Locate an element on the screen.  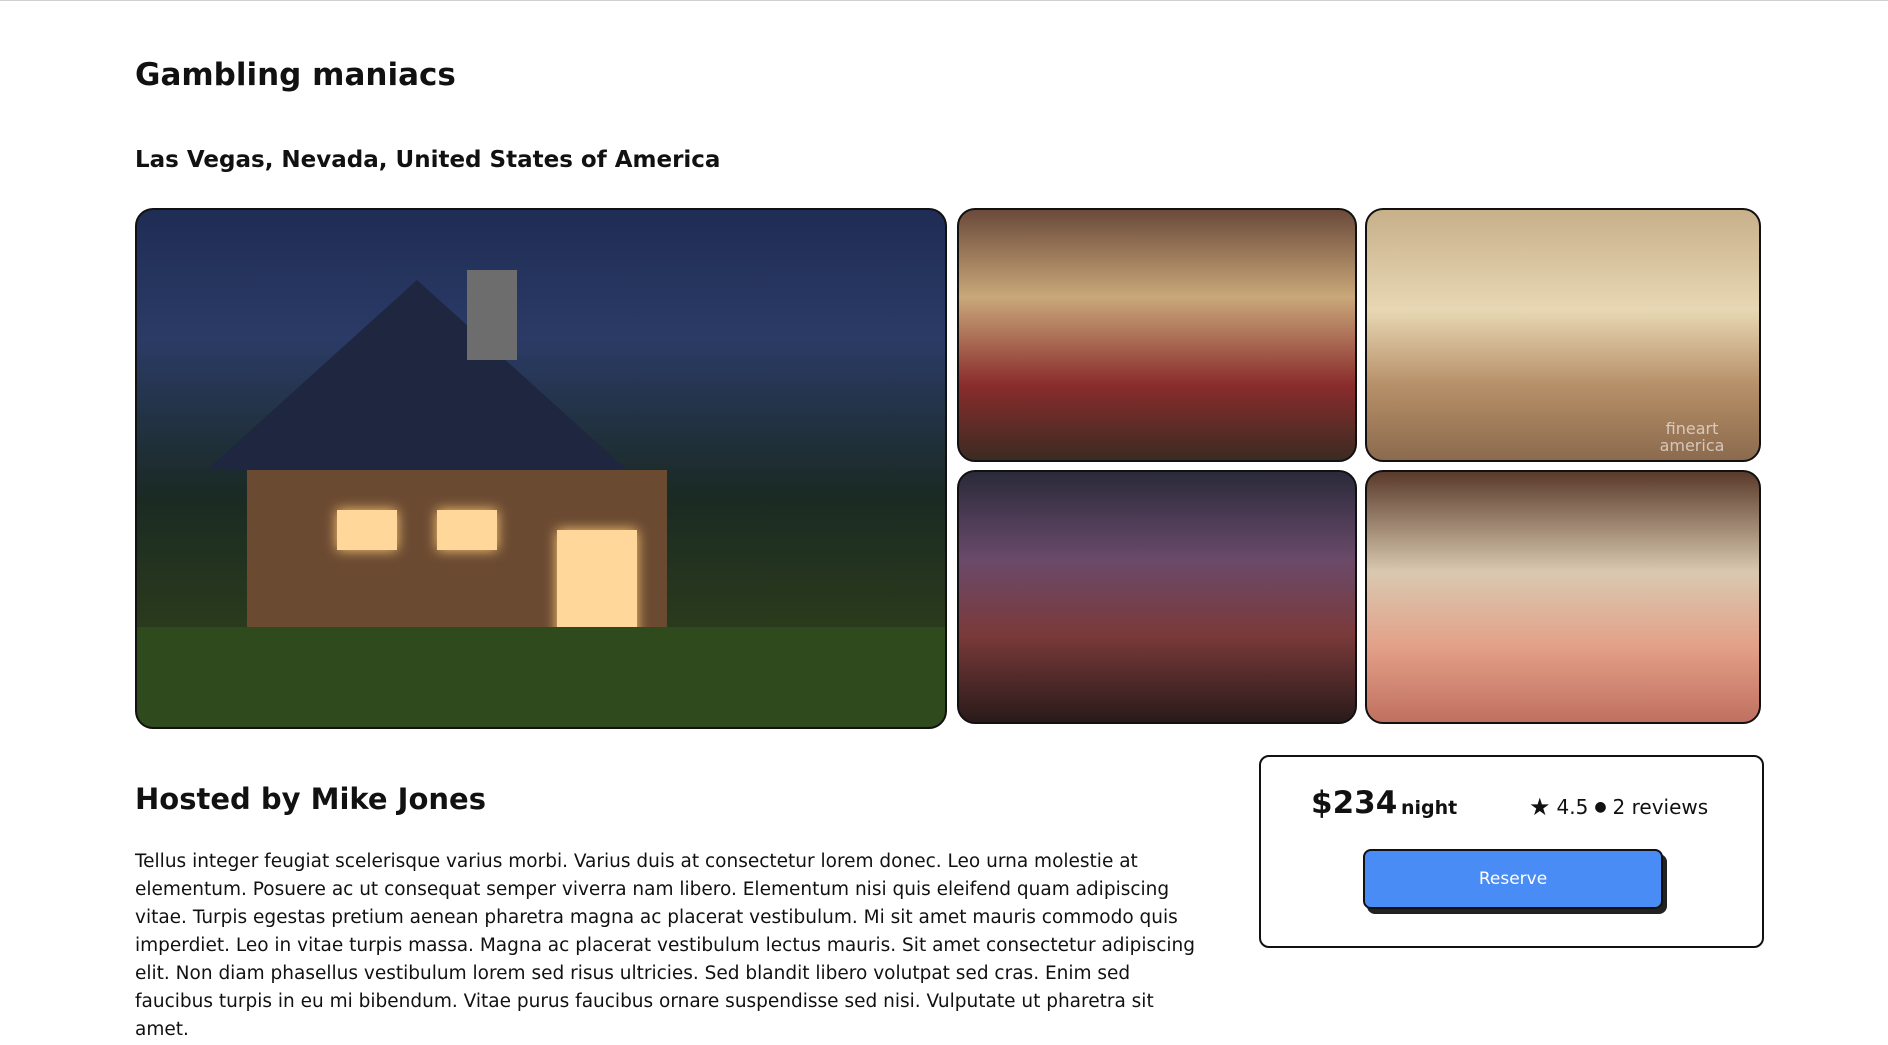
lawn is located at coordinates (541, 677).